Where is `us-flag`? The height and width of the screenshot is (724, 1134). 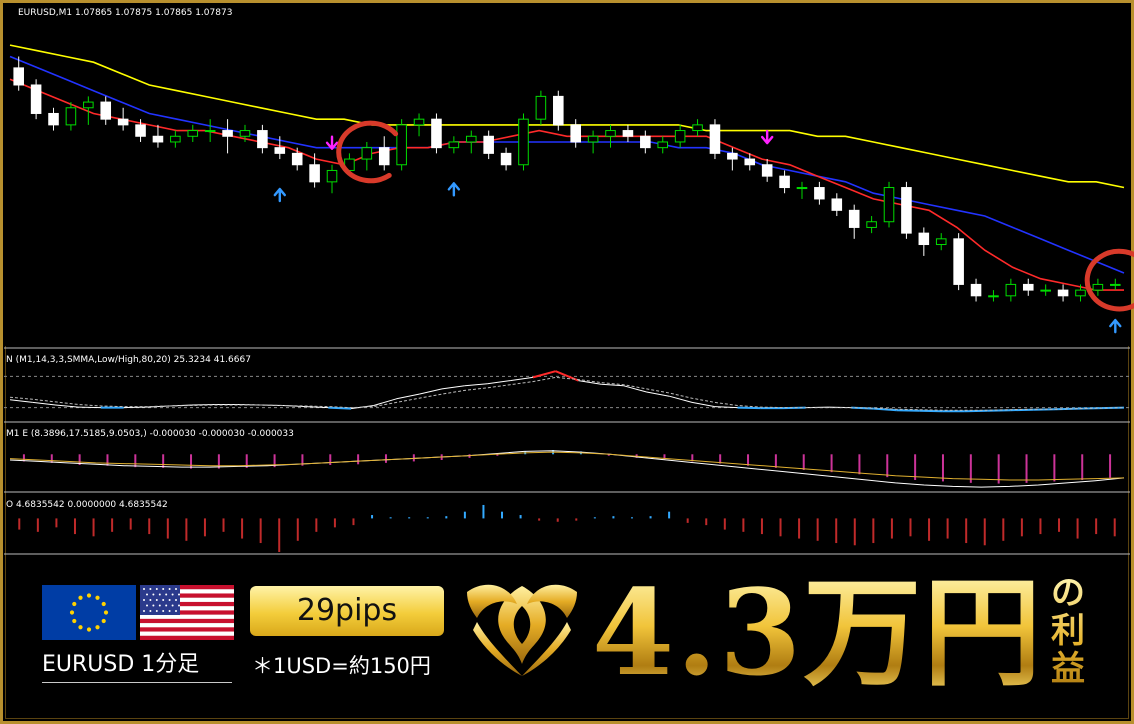 us-flag is located at coordinates (187, 612).